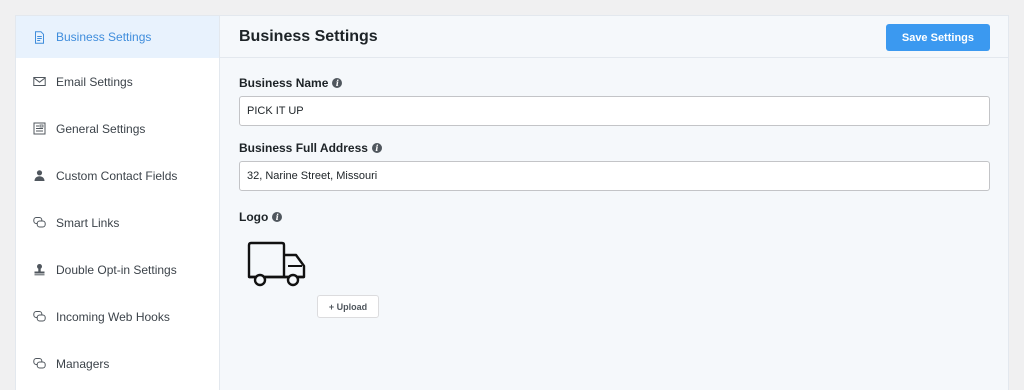 The image size is (1024, 390). What do you see at coordinates (39, 37) in the screenshot?
I see `document-icon` at bounding box center [39, 37].